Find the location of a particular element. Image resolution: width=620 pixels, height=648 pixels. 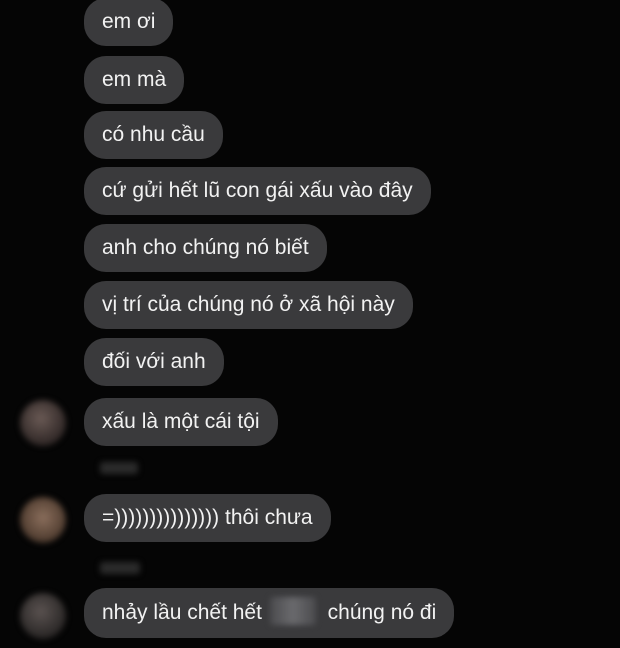

message-text: xấu là một cái tội is located at coordinates (181, 421).